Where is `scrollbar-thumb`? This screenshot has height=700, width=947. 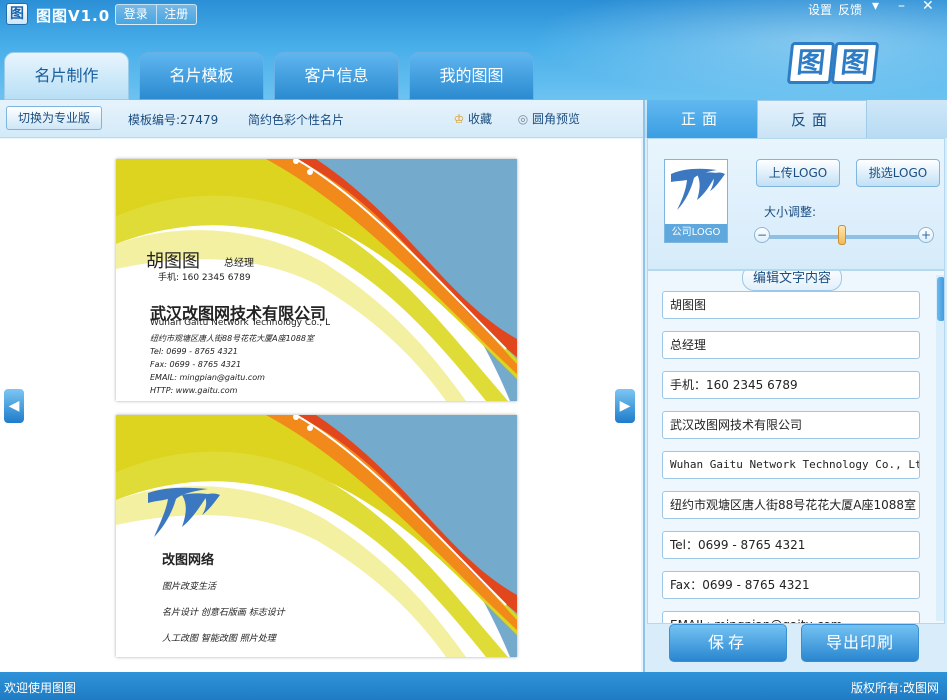 scrollbar-thumb is located at coordinates (940, 299).